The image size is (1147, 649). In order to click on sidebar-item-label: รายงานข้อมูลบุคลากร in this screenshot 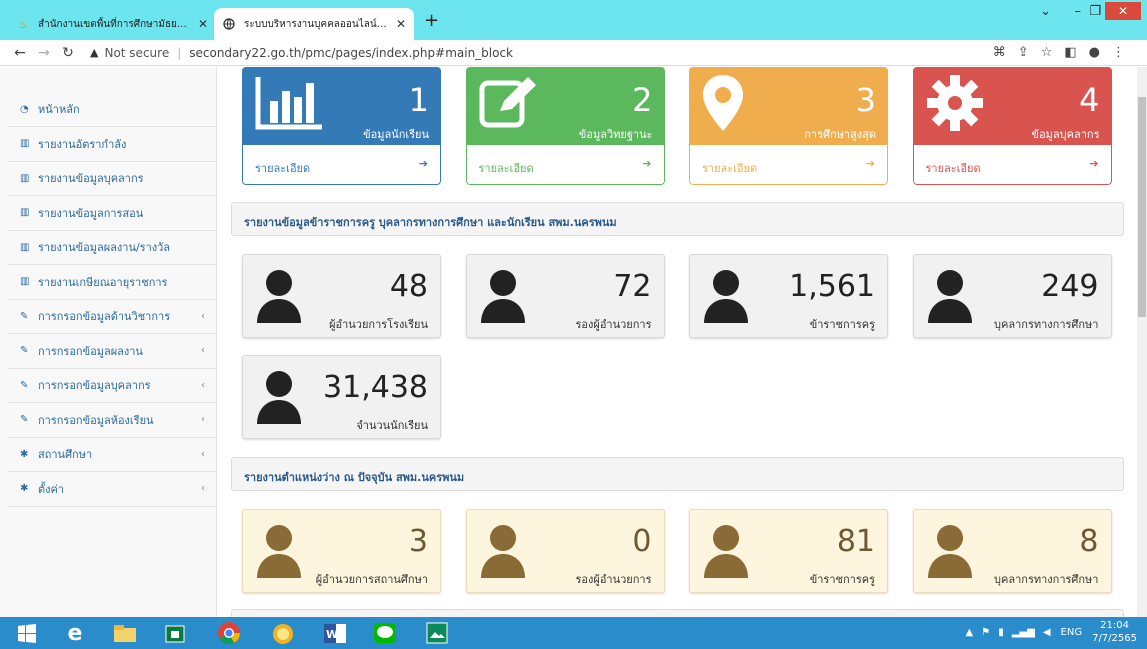, I will do `click(91, 178)`.